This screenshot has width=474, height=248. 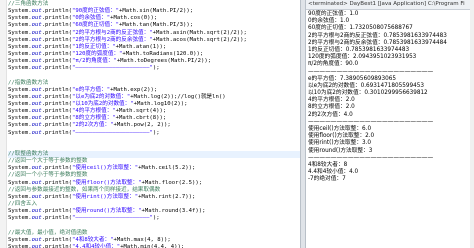 What do you see at coordinates (472, 124) in the screenshot?
I see `console-scrollbar` at bounding box center [472, 124].